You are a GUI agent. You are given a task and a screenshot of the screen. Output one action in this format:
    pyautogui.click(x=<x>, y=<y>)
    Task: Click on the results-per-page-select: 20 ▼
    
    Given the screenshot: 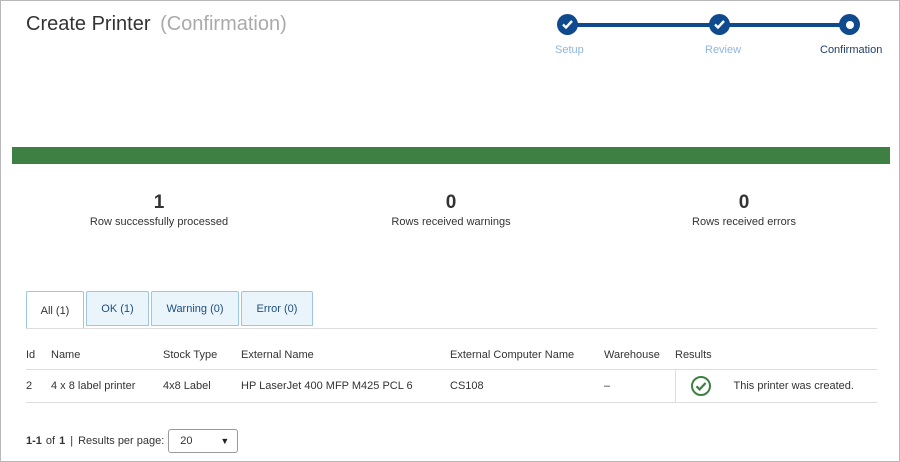 What is the action you would take?
    pyautogui.click(x=203, y=441)
    